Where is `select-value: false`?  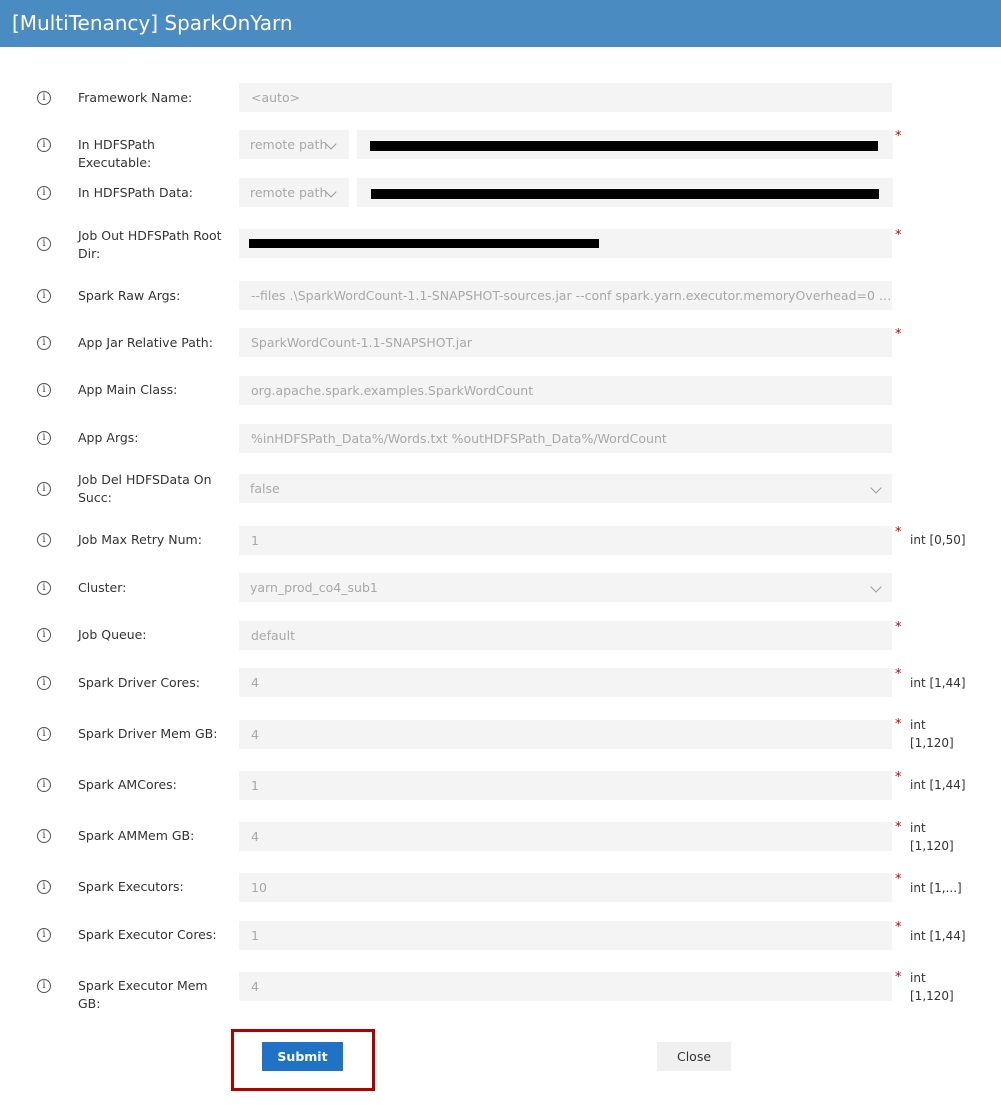 select-value: false is located at coordinates (265, 488).